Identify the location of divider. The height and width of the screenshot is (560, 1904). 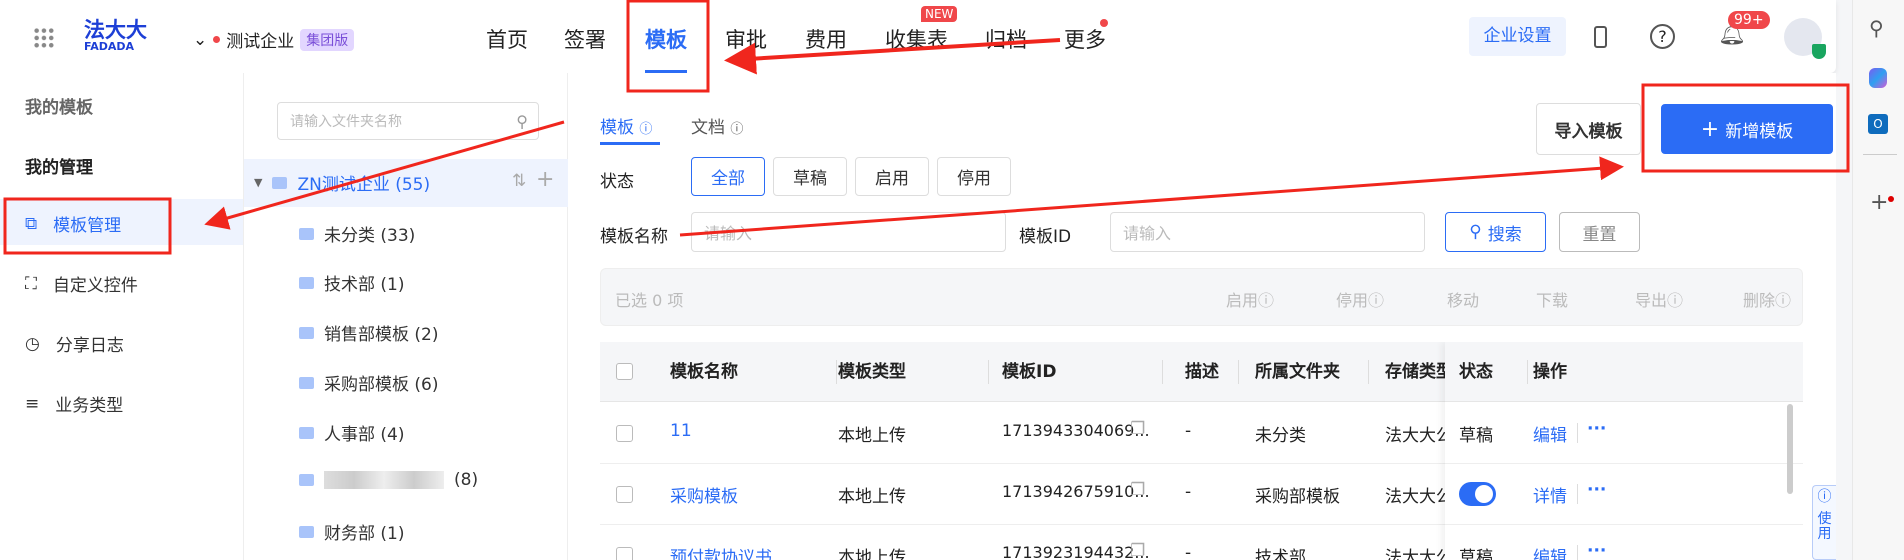
(1577, 494).